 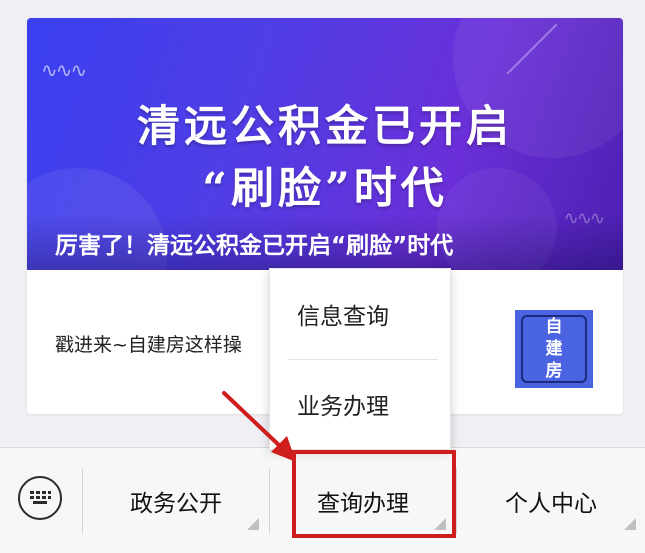 I want to click on annotation-arrow-icon, so click(x=259, y=426).